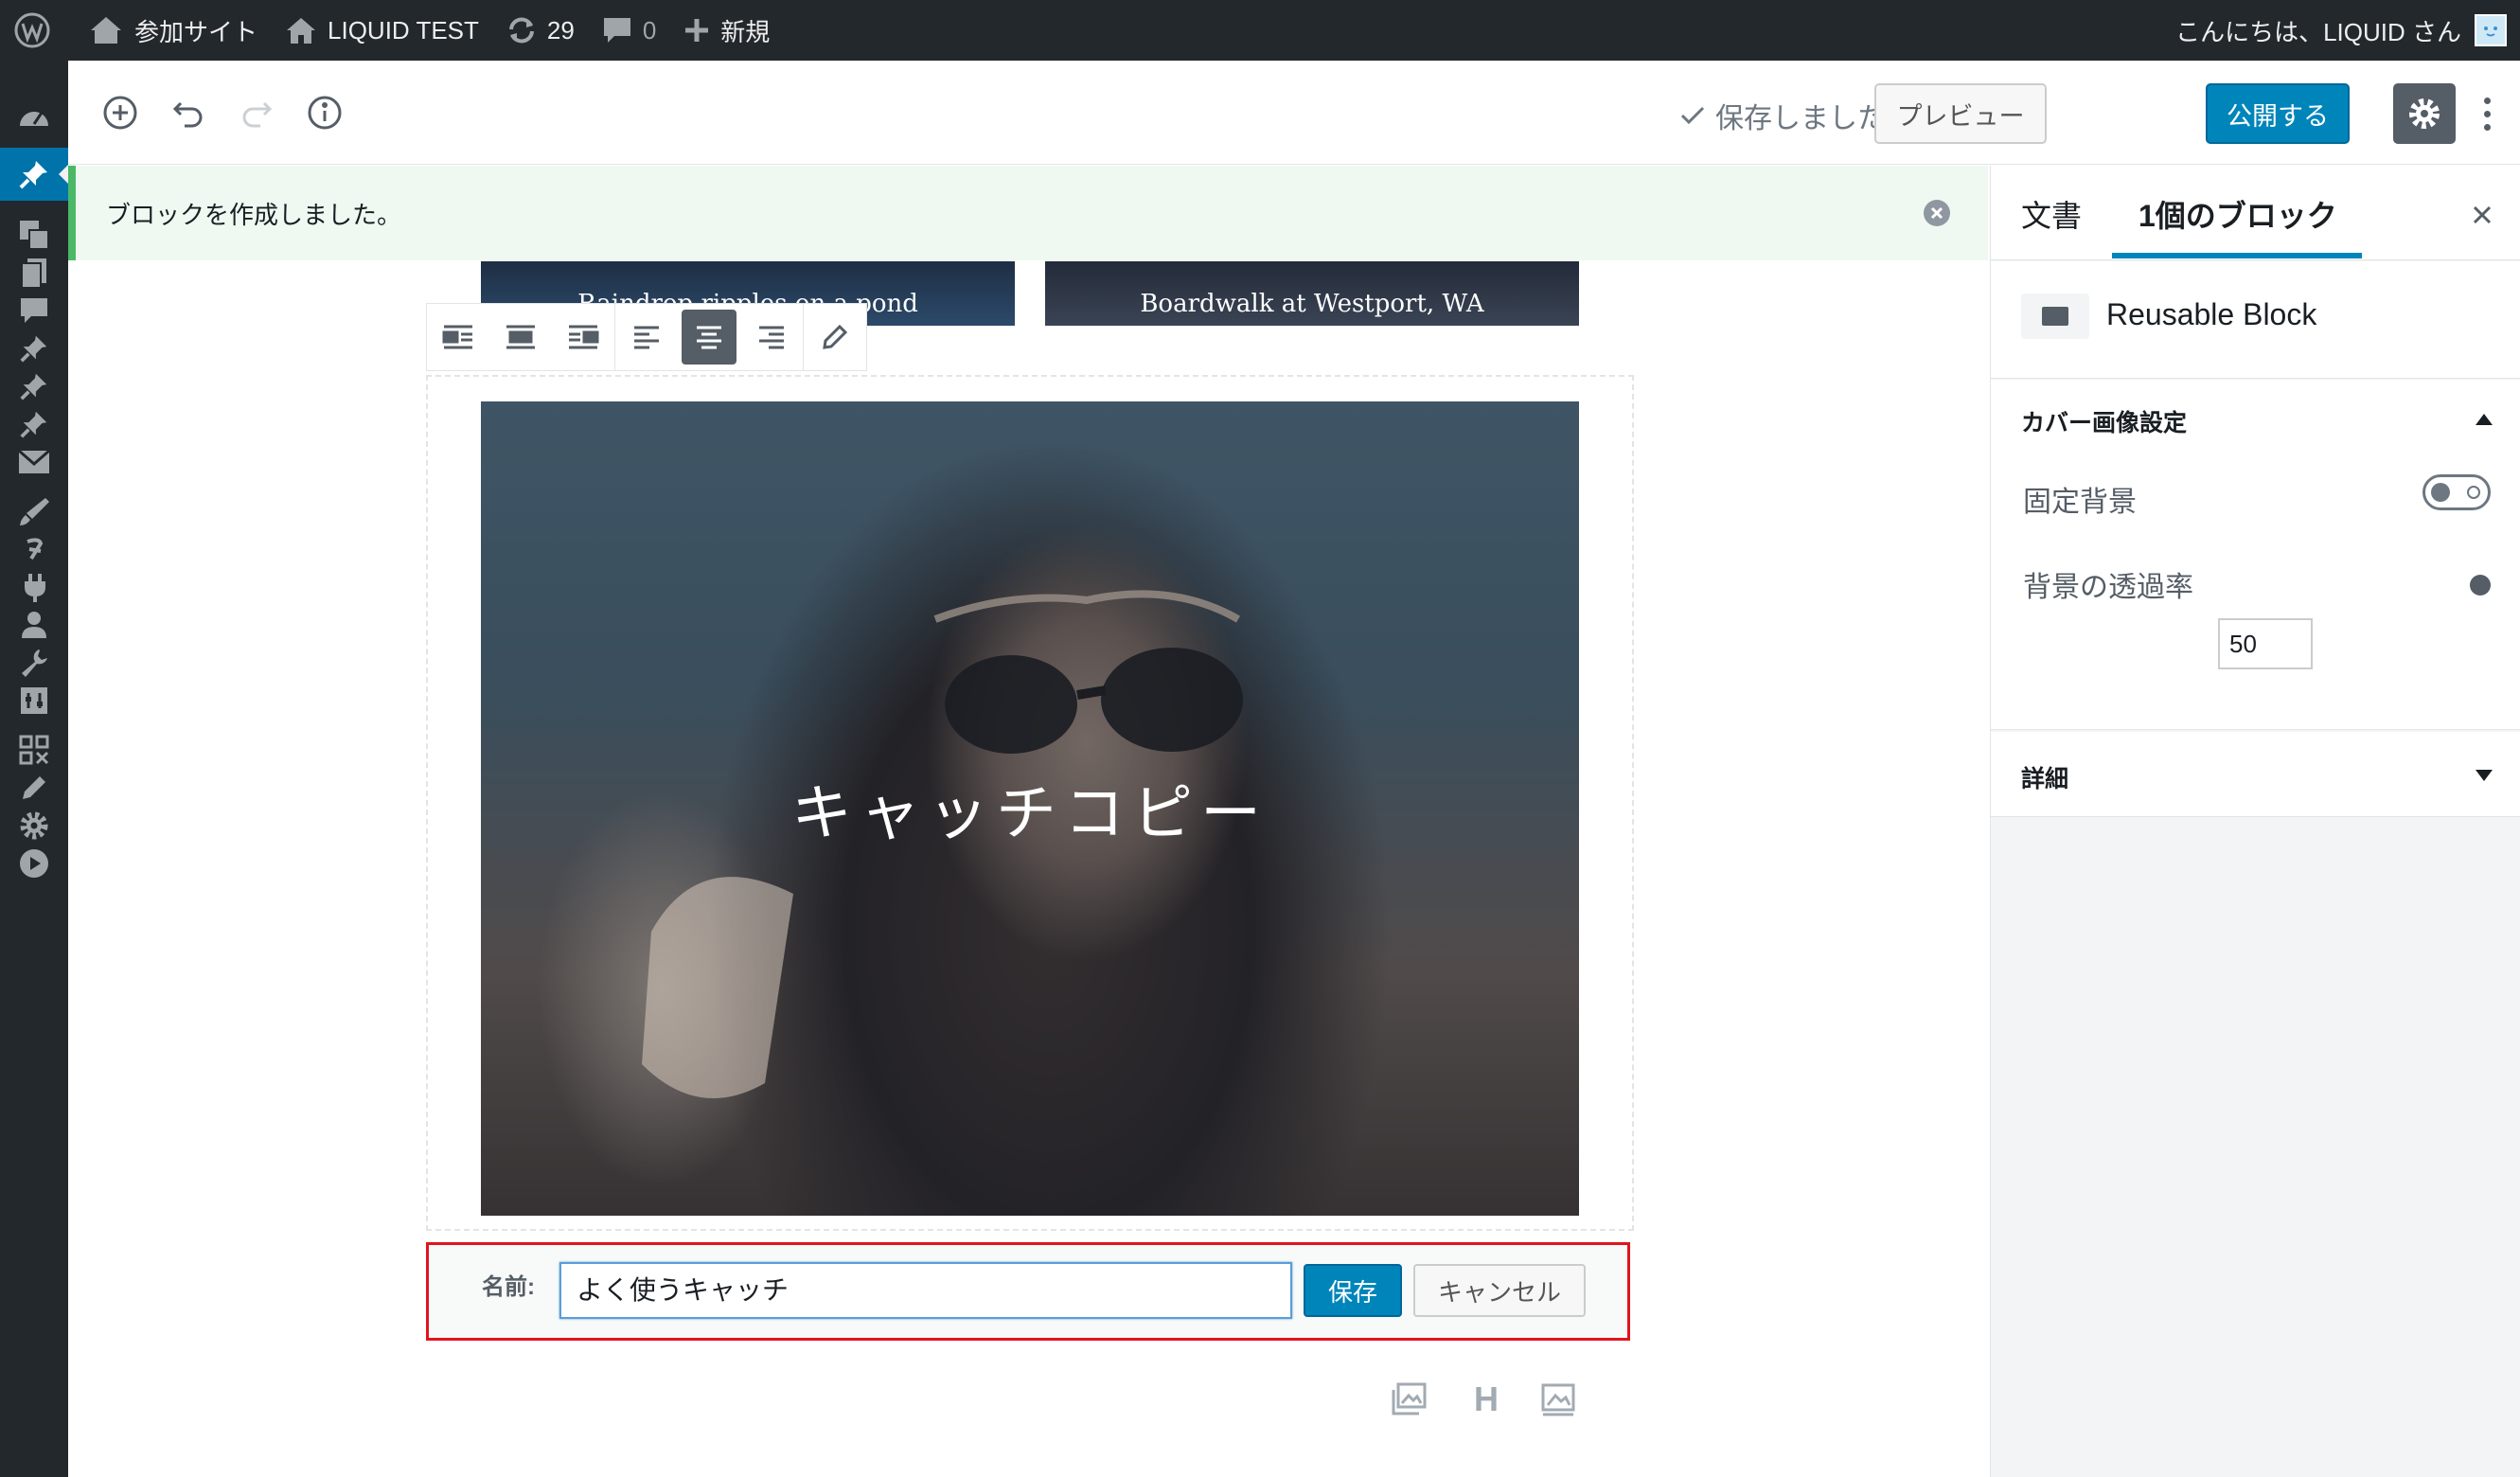 The image size is (2520, 1477). I want to click on opacity-number-input: 50, so click(2265, 643).